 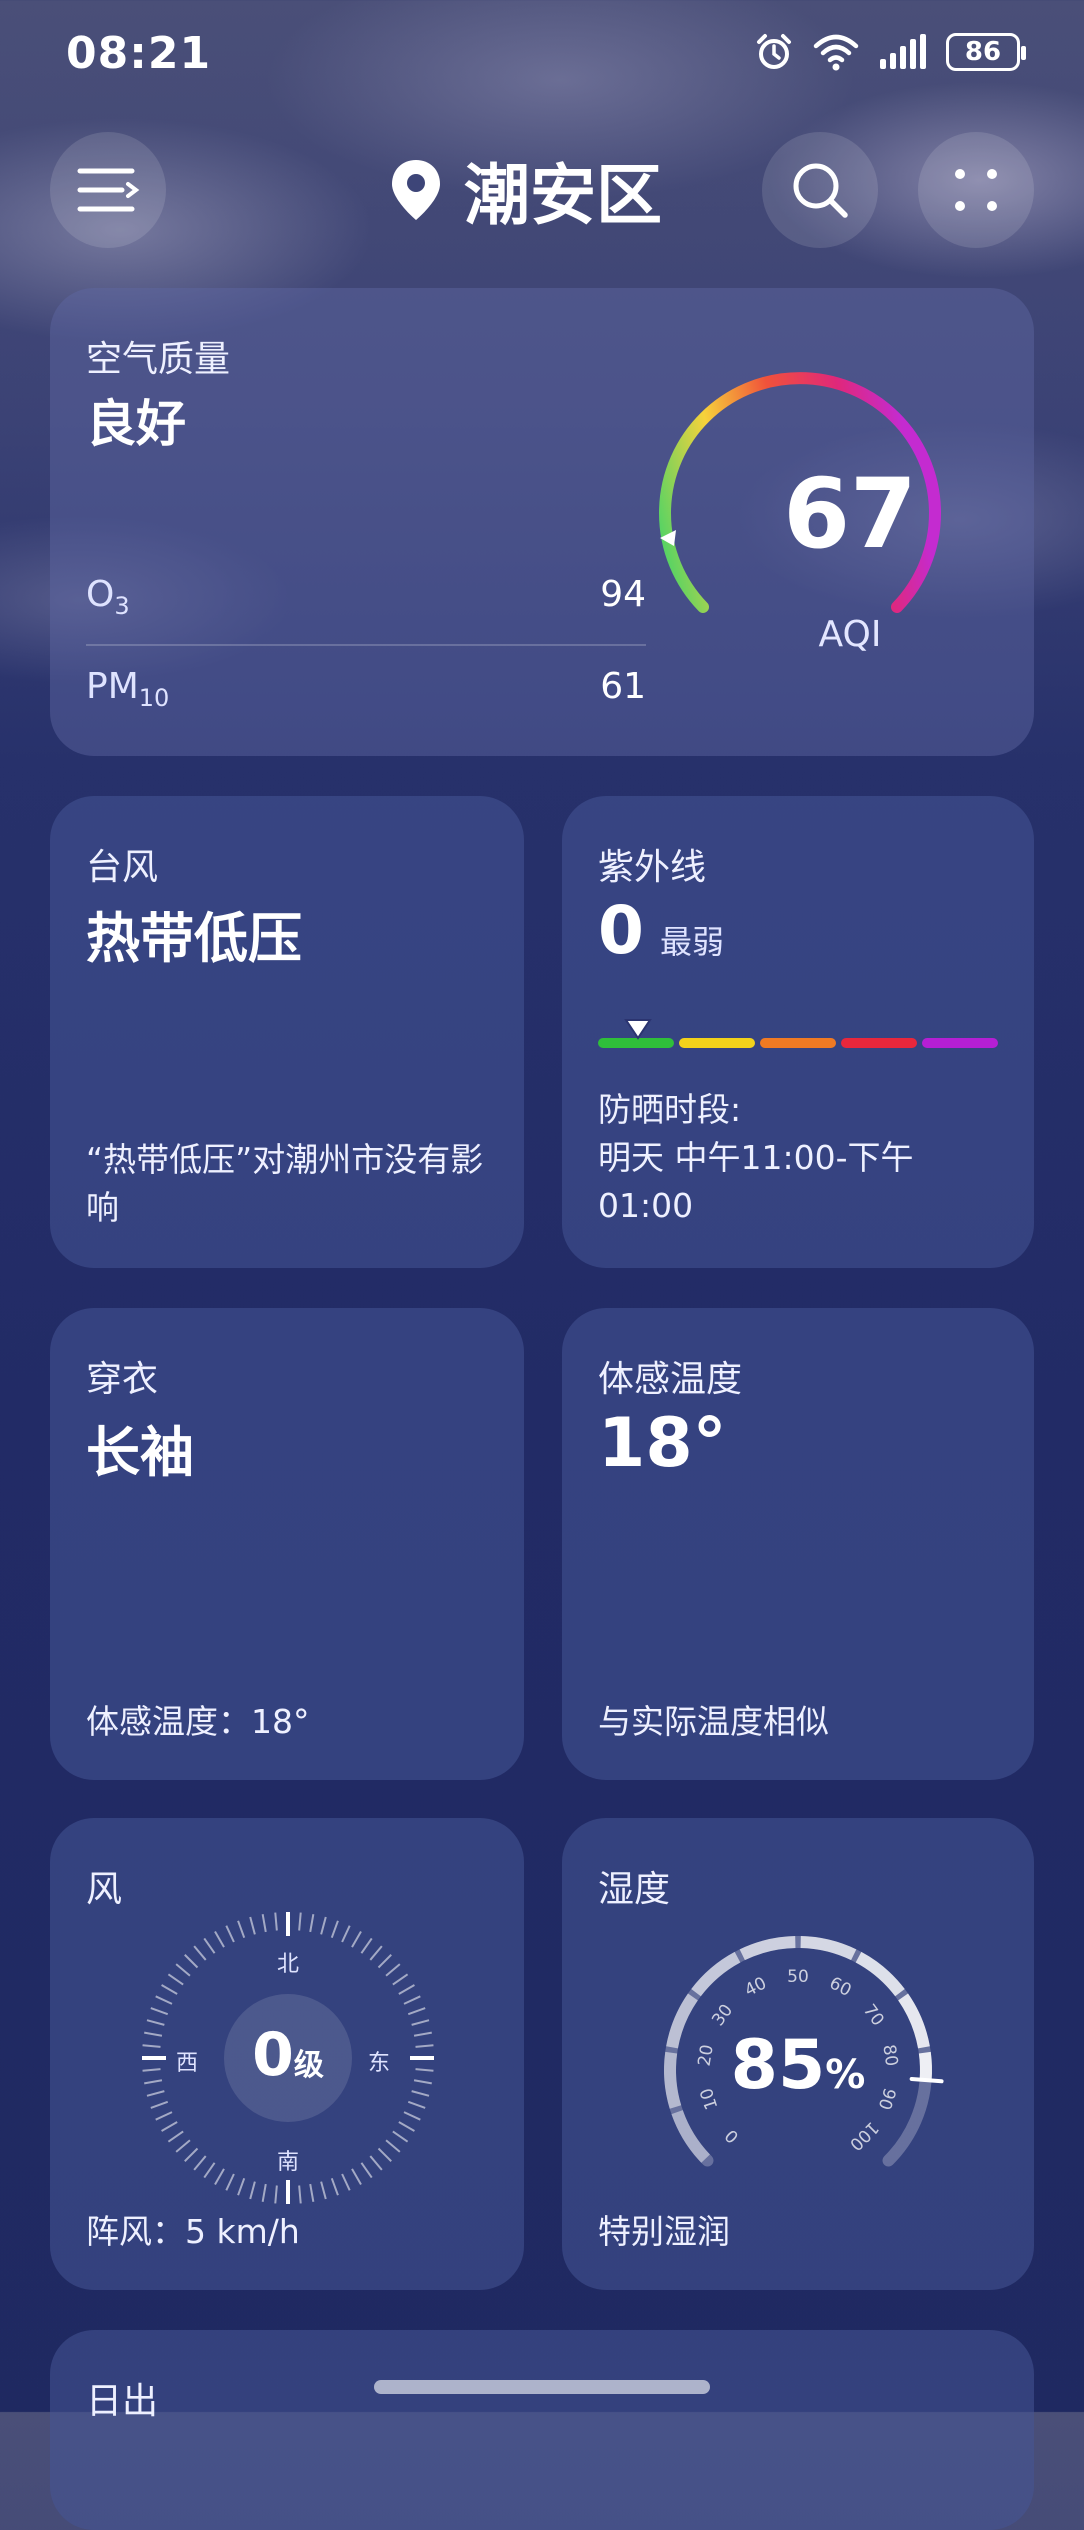 I want to click on more-dots-icon, so click(x=976, y=190).